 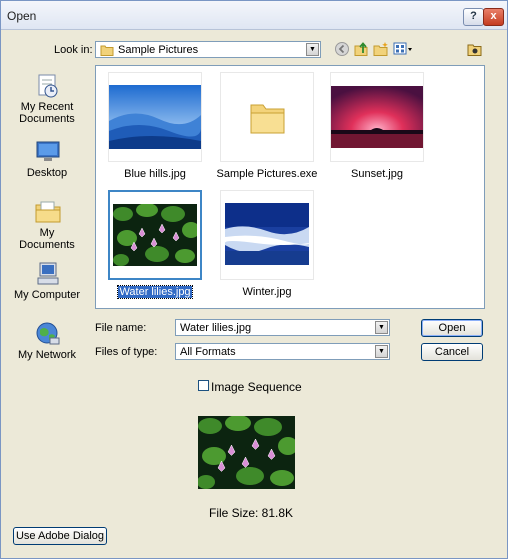 What do you see at coordinates (126, 352) in the screenshot?
I see `file-type-label: Files of type:` at bounding box center [126, 352].